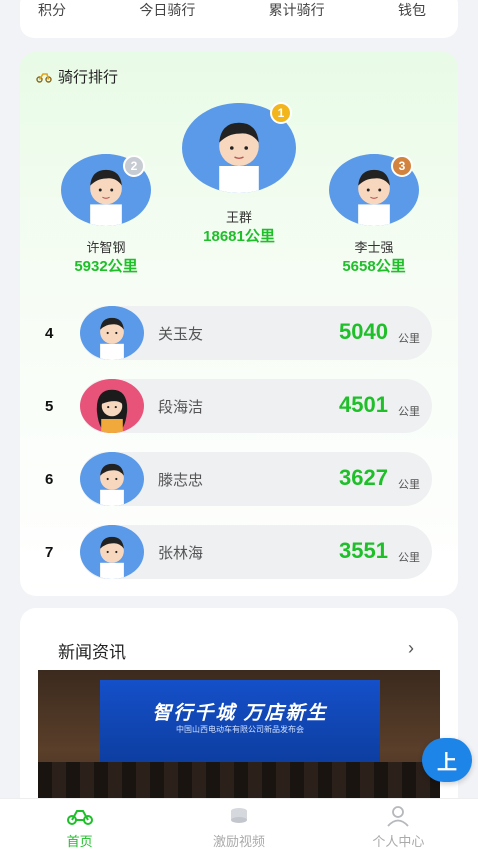 The width and height of the screenshot is (478, 850). Describe the element at coordinates (363, 477) in the screenshot. I see `rider-distance: 3627` at that location.